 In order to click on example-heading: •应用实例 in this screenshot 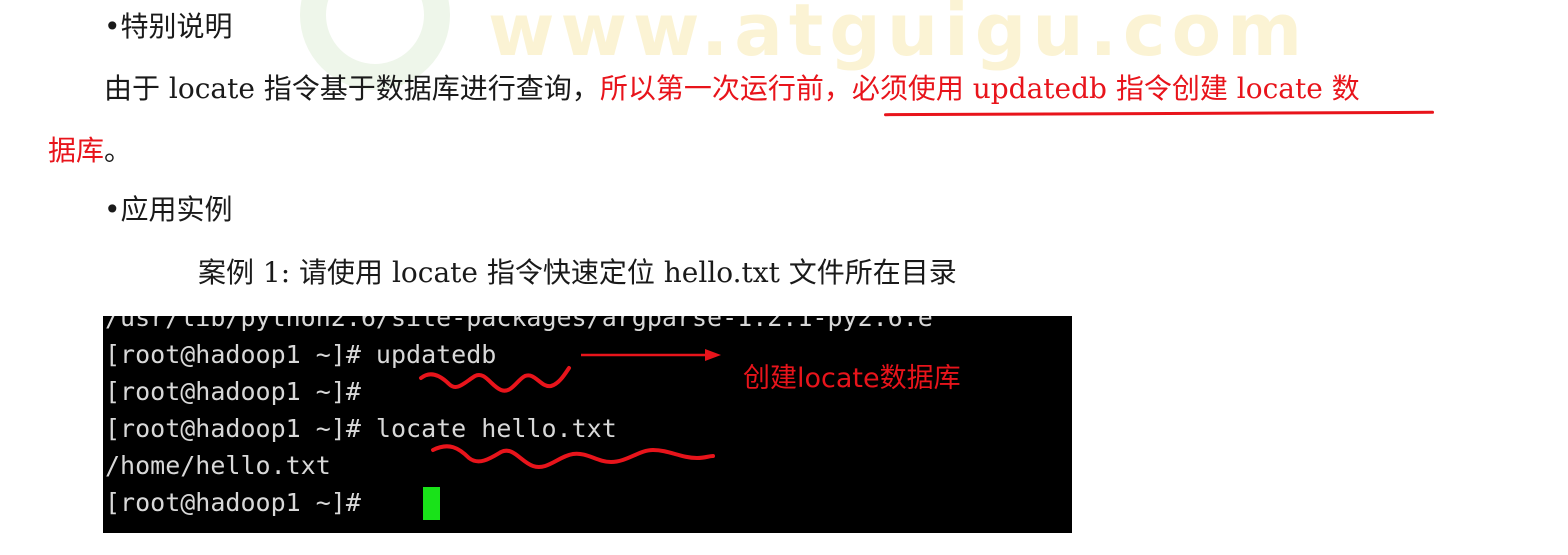, I will do `click(168, 210)`.